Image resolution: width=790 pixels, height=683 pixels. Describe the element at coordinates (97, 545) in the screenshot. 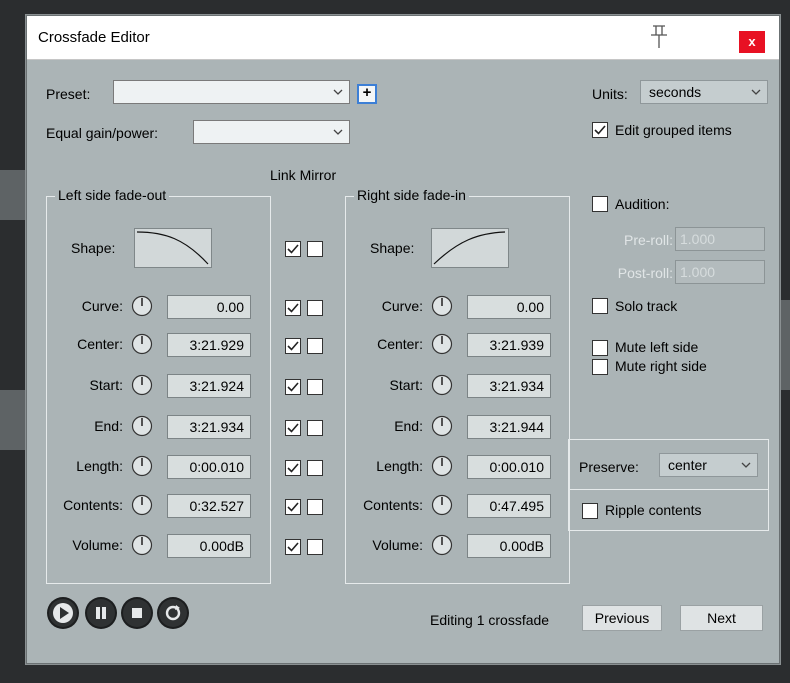

I see `left-volume-label: Volume:` at that location.